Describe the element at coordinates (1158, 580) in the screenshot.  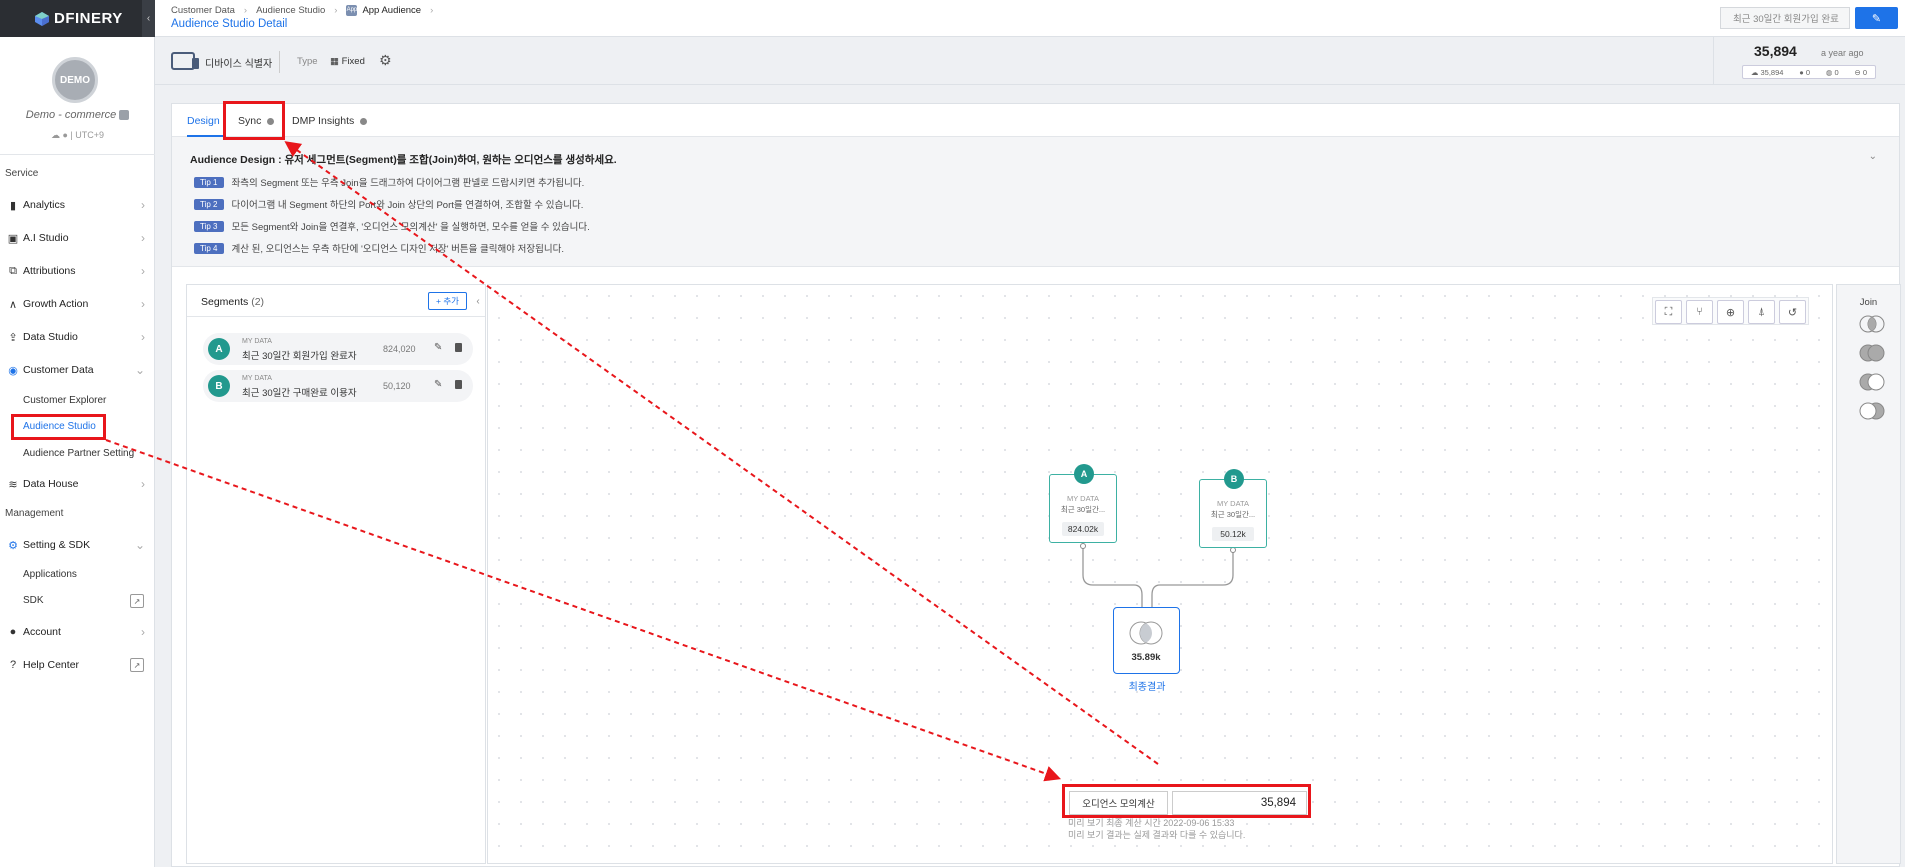
I see `diagram-connectors` at that location.